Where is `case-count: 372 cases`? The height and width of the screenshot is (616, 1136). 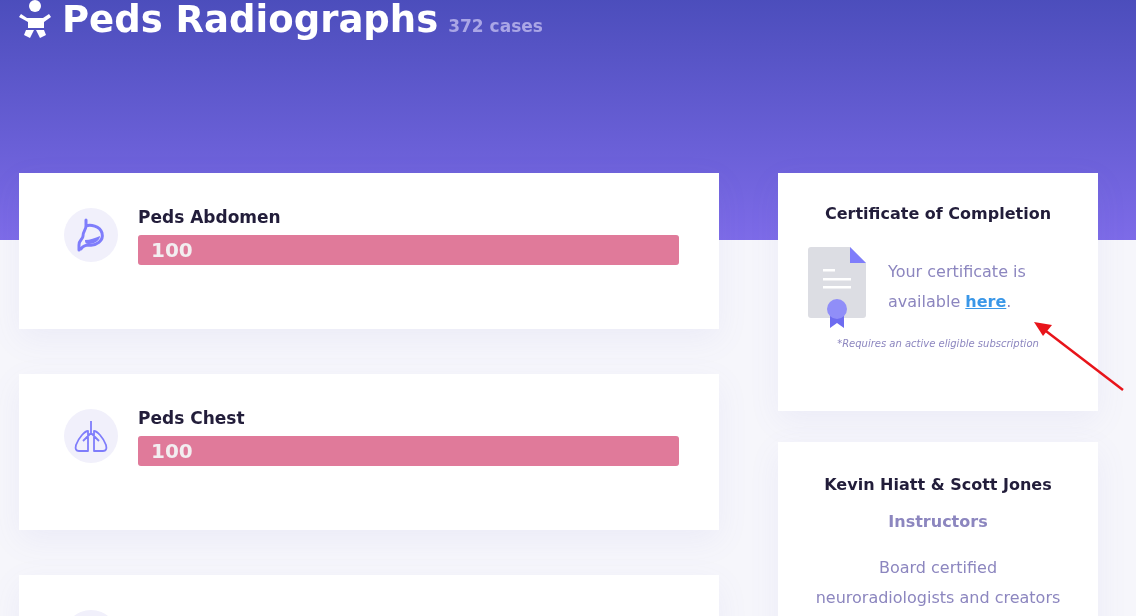 case-count: 372 cases is located at coordinates (495, 26).